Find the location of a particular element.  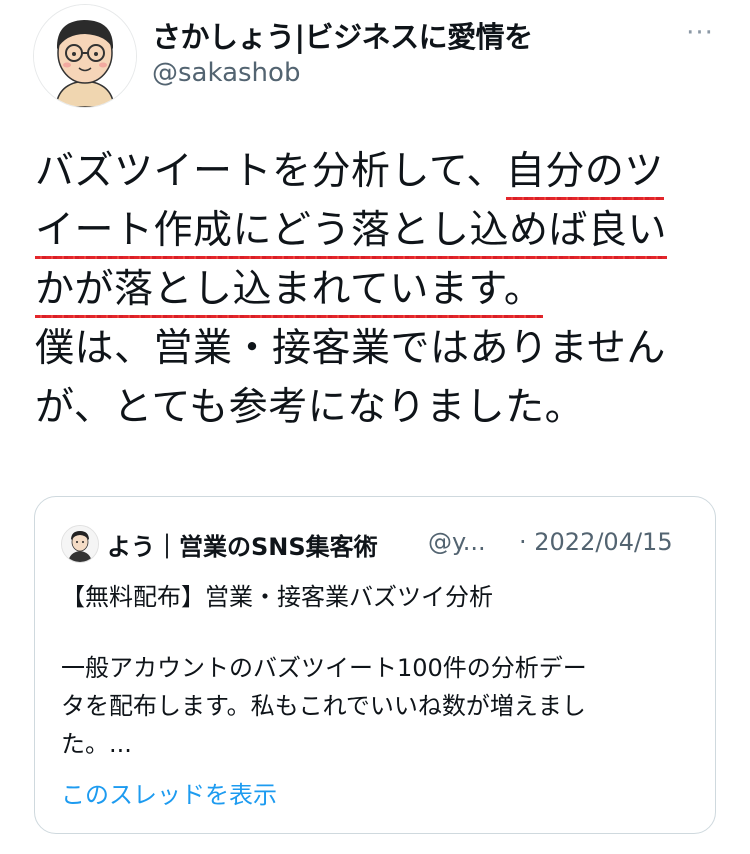

quoted-tweet-title: 【無料配布】営業・接客業バズツイ分析 is located at coordinates (277, 597).